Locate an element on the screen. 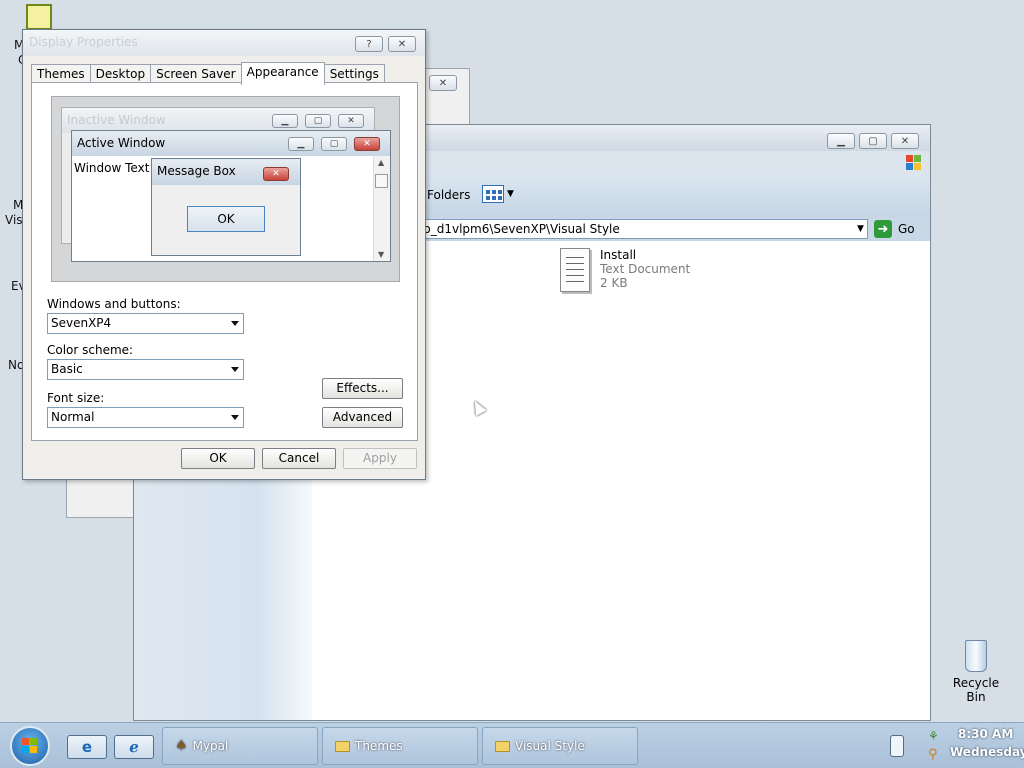 The height and width of the screenshot is (768, 1024). start-button is located at coordinates (30, 746).